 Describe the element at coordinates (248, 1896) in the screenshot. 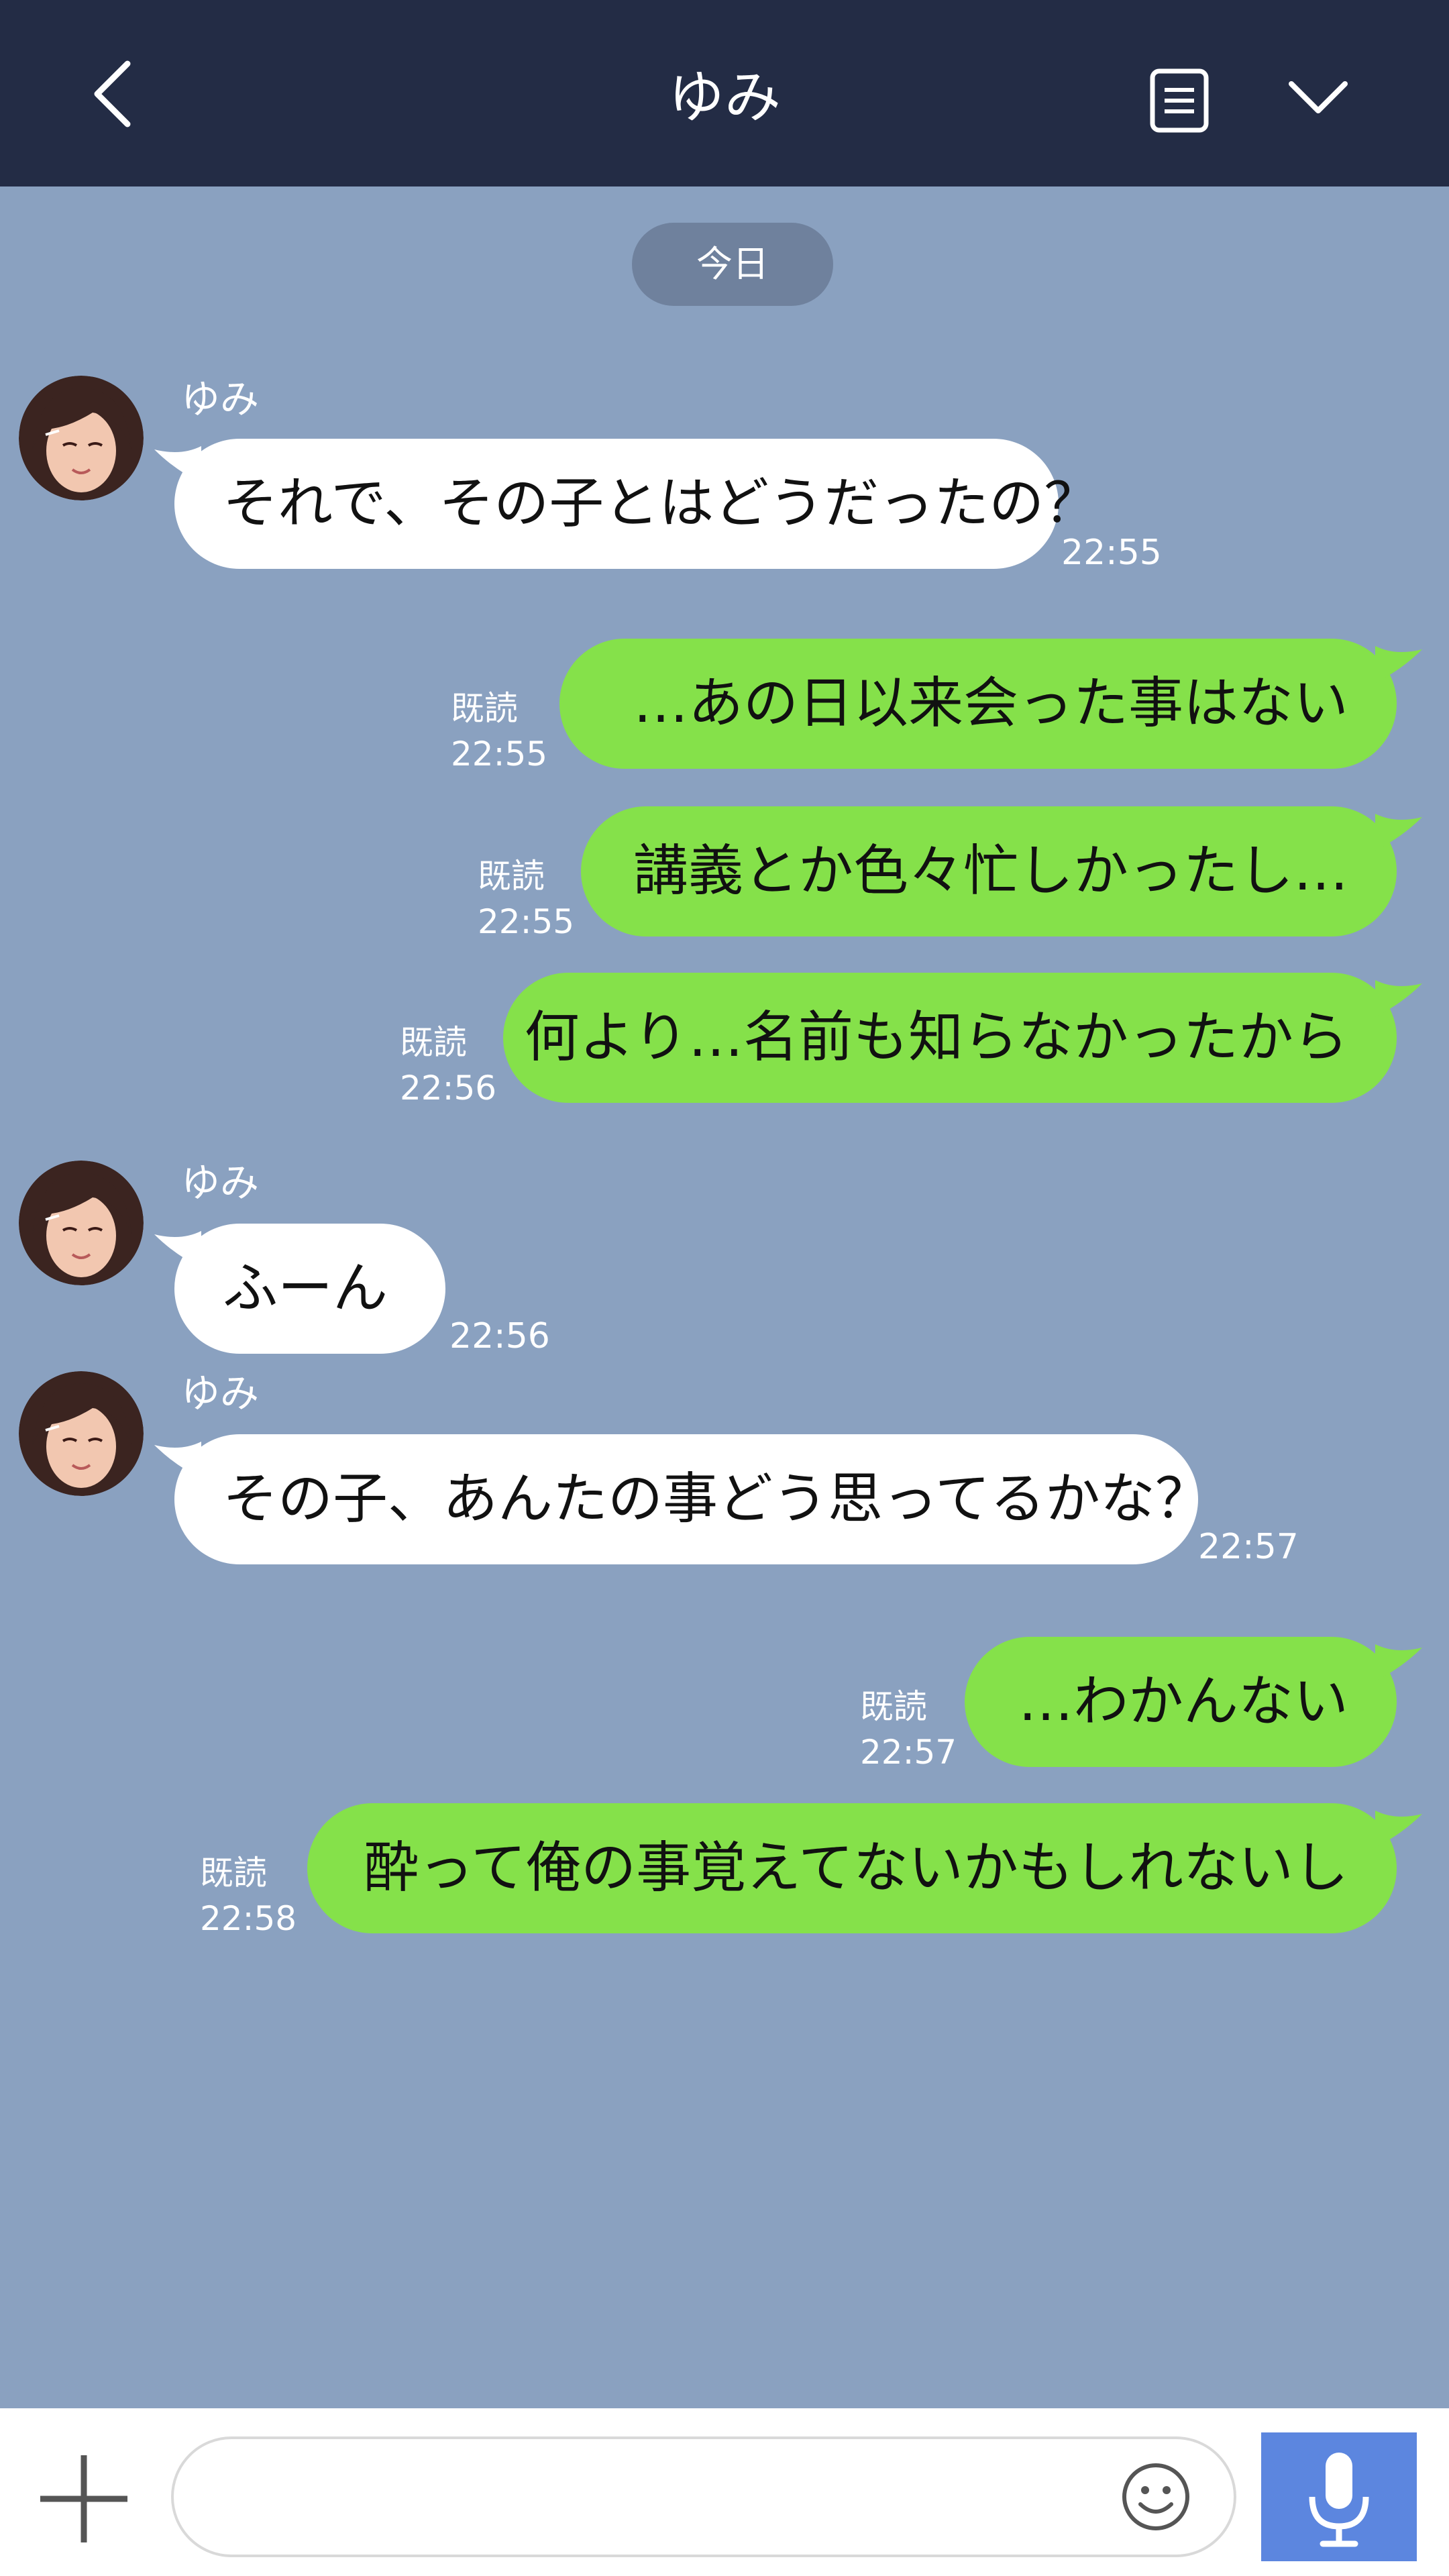

I see `read-receipt: 既読 22:58` at that location.